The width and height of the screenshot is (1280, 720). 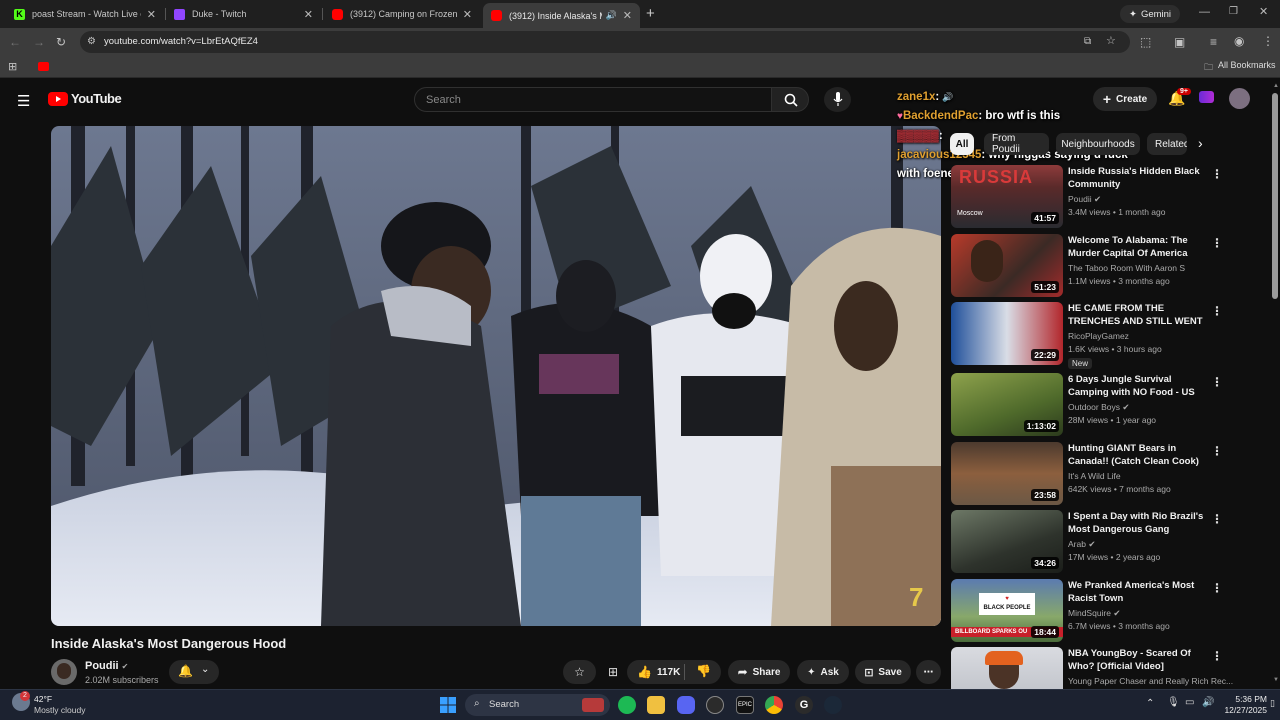 What do you see at coordinates (1240, 68) in the screenshot?
I see `all-bookmarks: 🗀 All Bookmarks` at bounding box center [1240, 68].